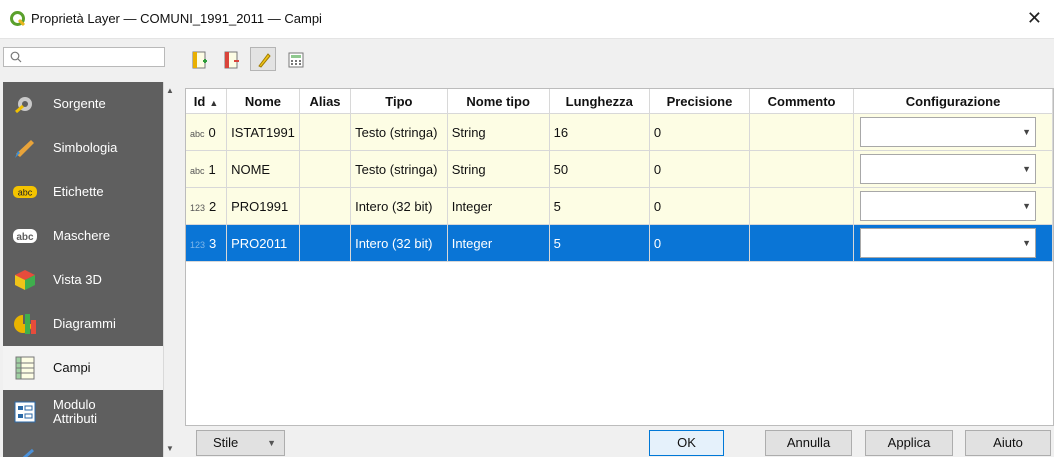  Describe the element at coordinates (83, 412) in the screenshot. I see `sidebar-item-modulo-attributi: Modulo Attributi` at that location.